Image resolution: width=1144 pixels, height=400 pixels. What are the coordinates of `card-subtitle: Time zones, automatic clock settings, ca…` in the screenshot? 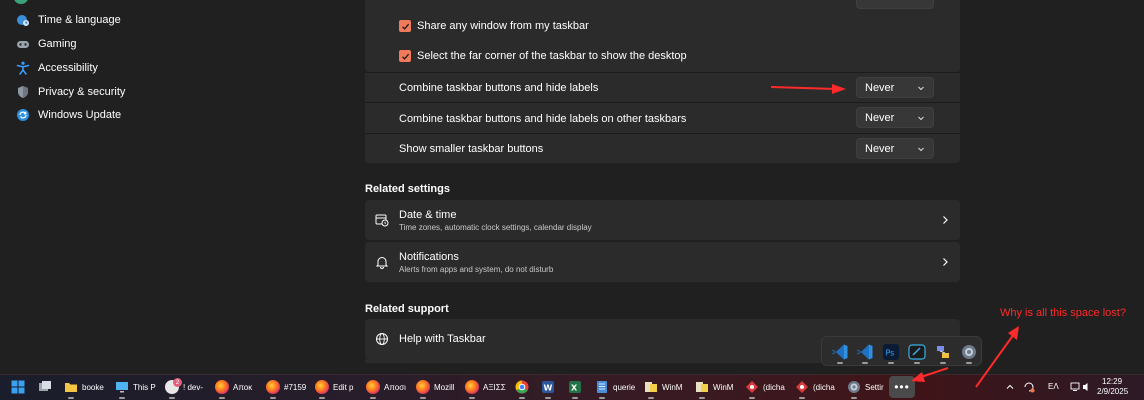 It's located at (495, 227).